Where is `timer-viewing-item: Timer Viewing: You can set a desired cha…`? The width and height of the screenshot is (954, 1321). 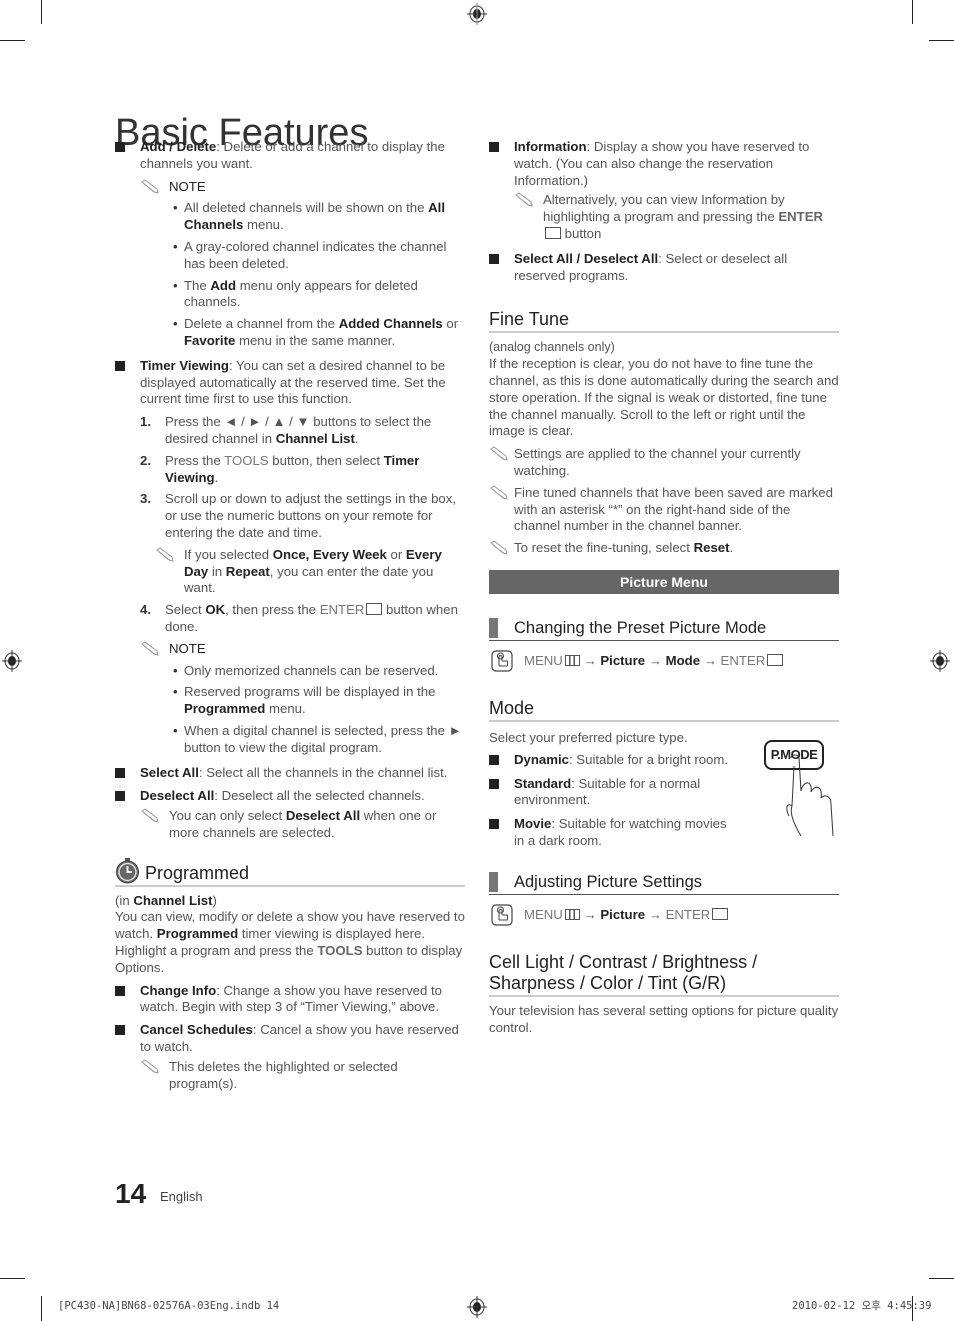 timer-viewing-item: Timer Viewing: You can set a desired cha… is located at coordinates (290, 383).